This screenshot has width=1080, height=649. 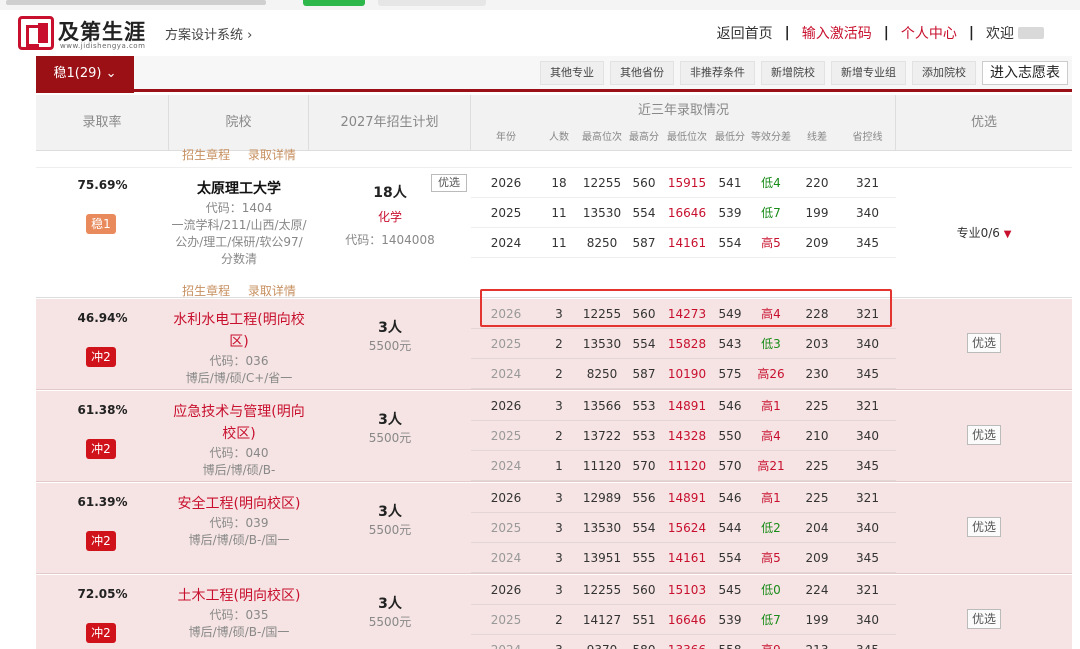 What do you see at coordinates (730, 213) in the screenshot?
I see `rec-min-score: 539` at bounding box center [730, 213].